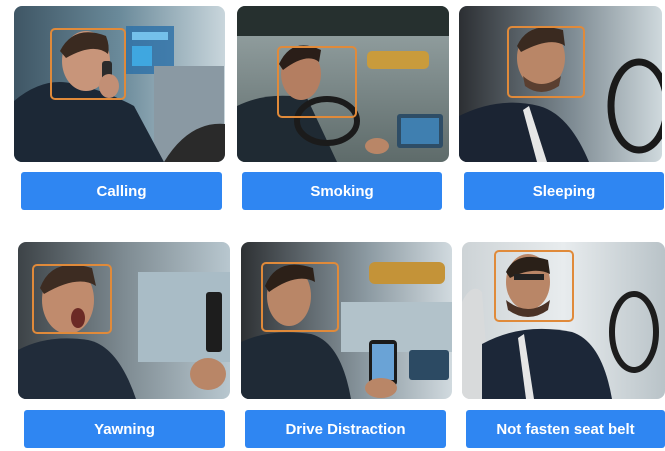 Image resolution: width=665 pixels, height=451 pixels. I want to click on driver-sleeping-photo, so click(560, 84).